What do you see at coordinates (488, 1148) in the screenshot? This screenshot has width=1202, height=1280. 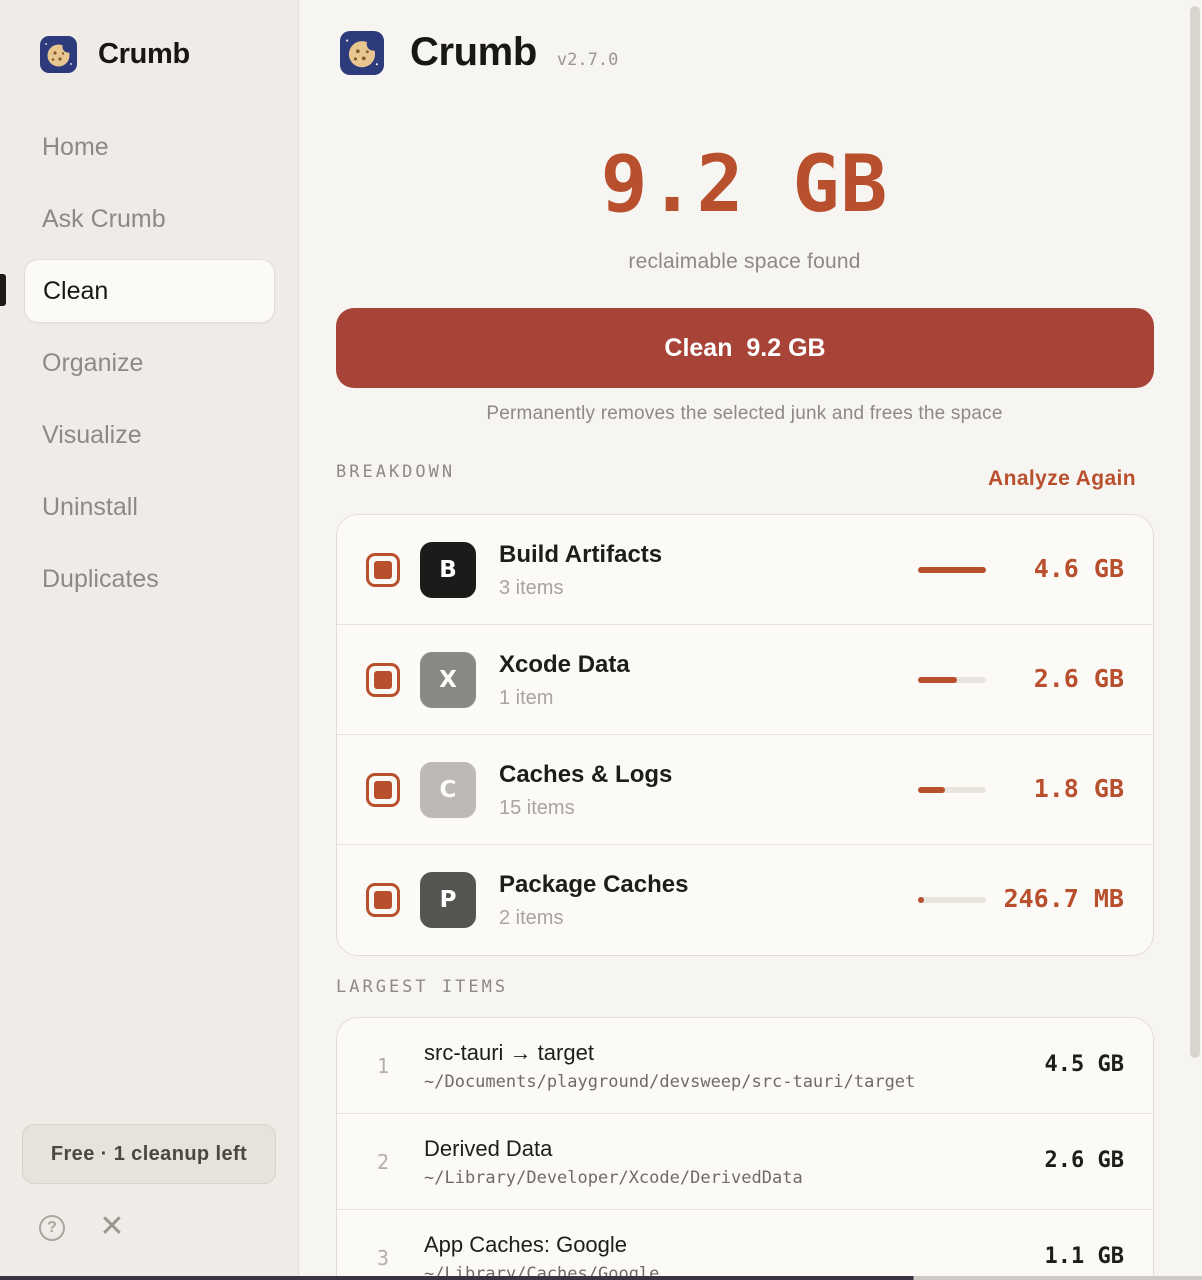 I see `item-name: Derived Data` at bounding box center [488, 1148].